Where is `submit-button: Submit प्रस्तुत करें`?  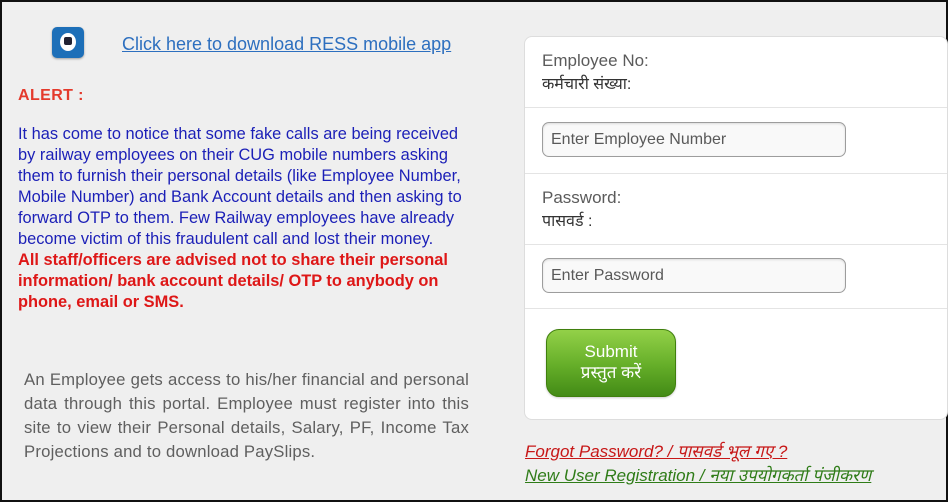
submit-button: Submit प्रस्तुत करें is located at coordinates (611, 363).